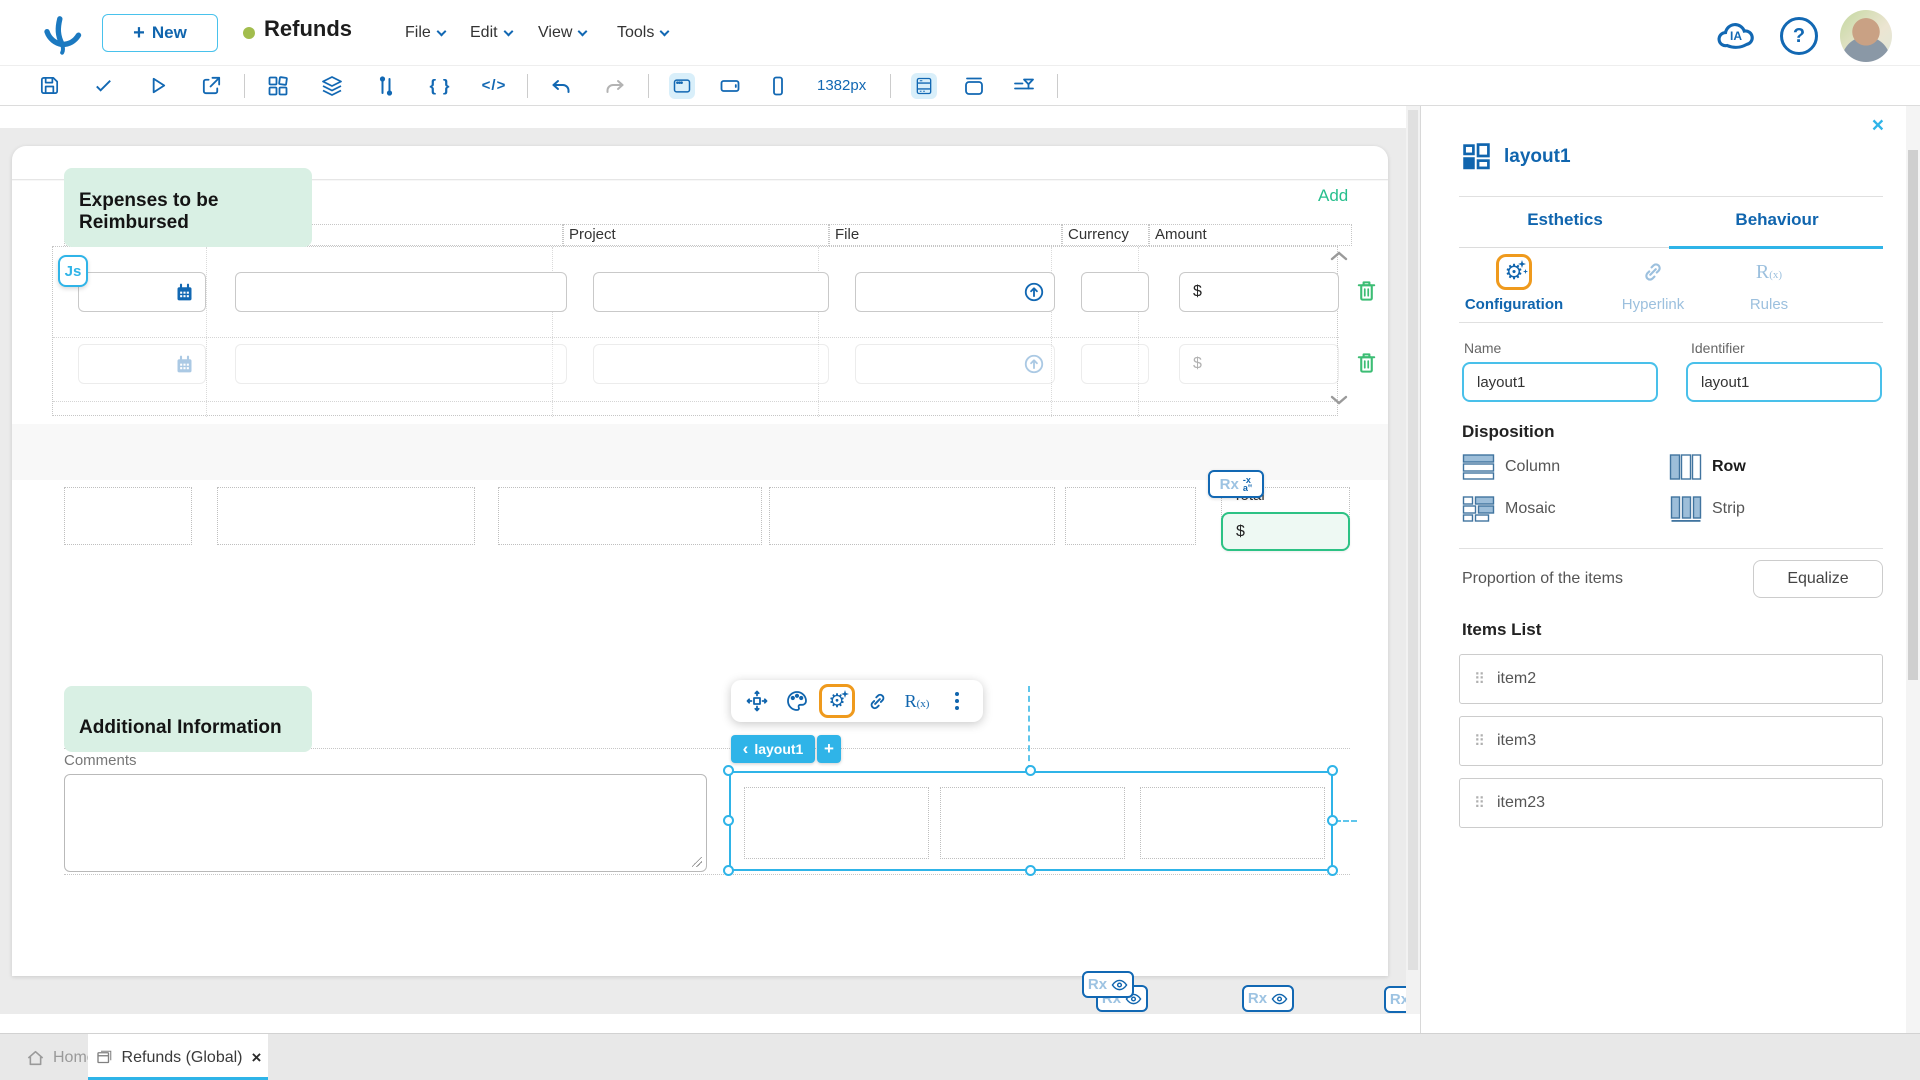 This screenshot has width=1920, height=1080. I want to click on new-button: + New, so click(160, 33).